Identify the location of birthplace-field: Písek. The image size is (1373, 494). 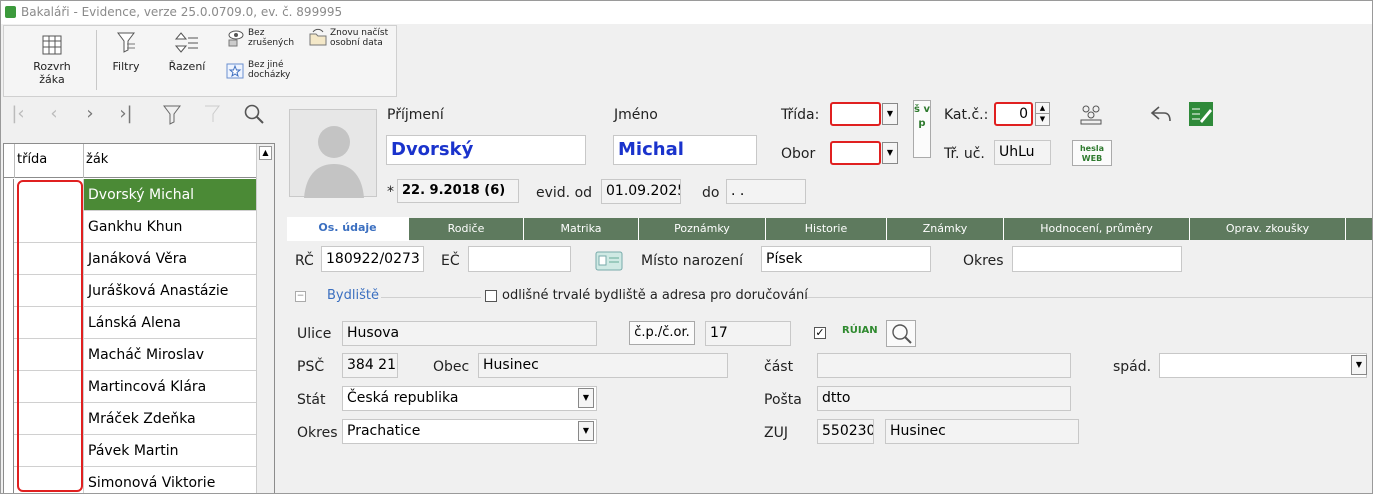
(846, 259).